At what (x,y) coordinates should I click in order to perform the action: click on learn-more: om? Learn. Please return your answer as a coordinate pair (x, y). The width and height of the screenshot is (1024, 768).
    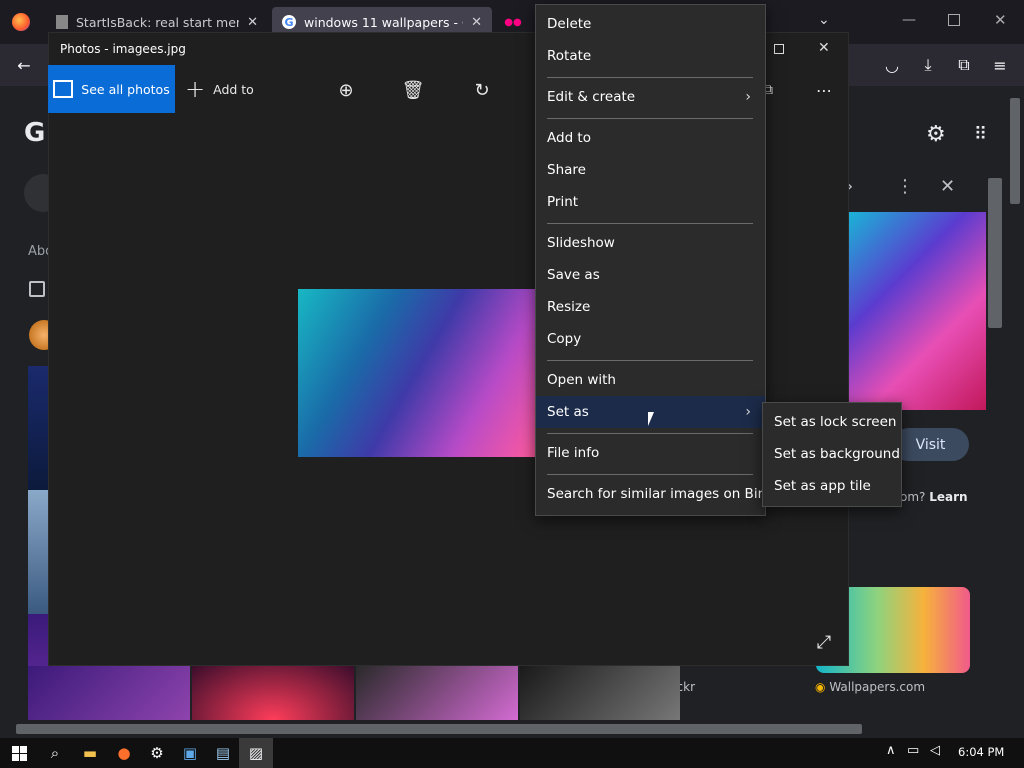
    Looking at the image, I should click on (934, 497).